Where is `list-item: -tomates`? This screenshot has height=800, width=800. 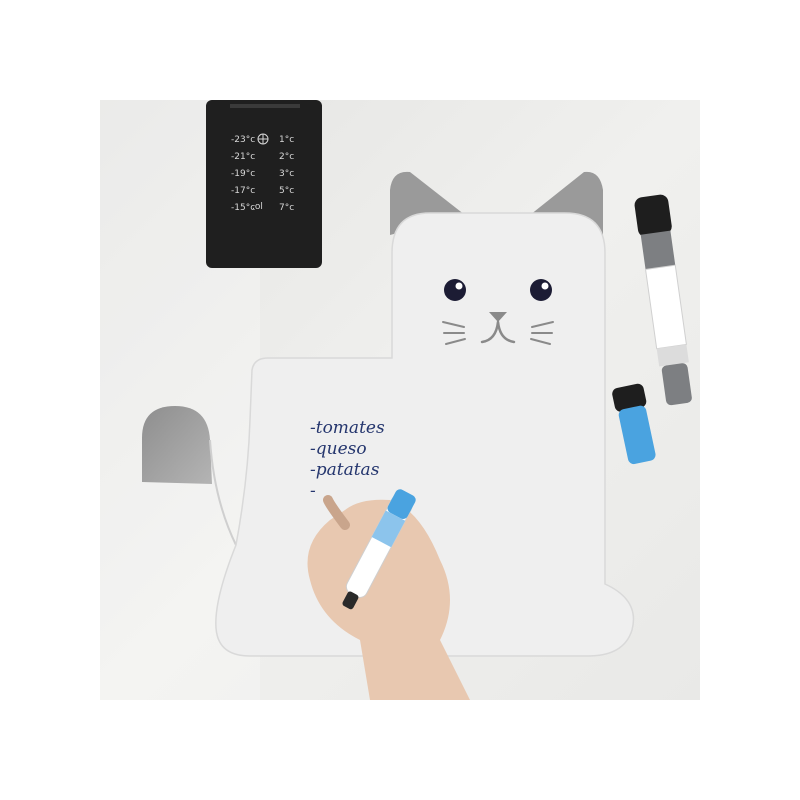
list-item: -tomates is located at coordinates (347, 428).